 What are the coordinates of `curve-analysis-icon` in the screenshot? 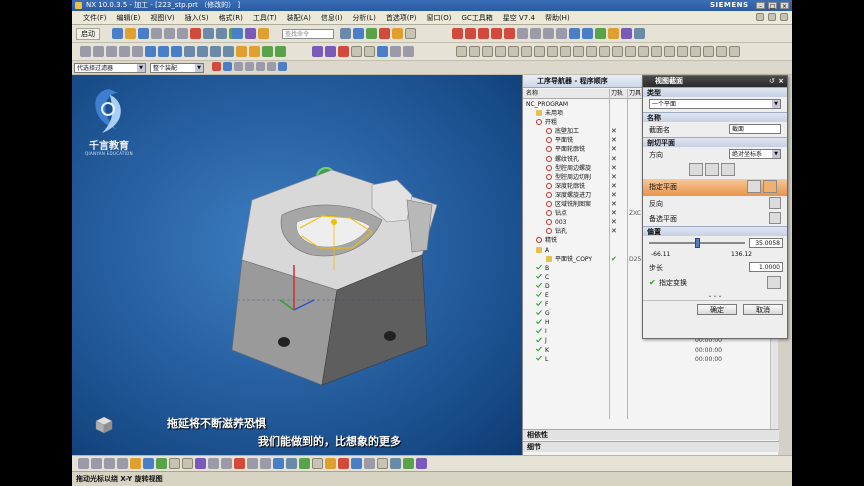 It's located at (317, 51).